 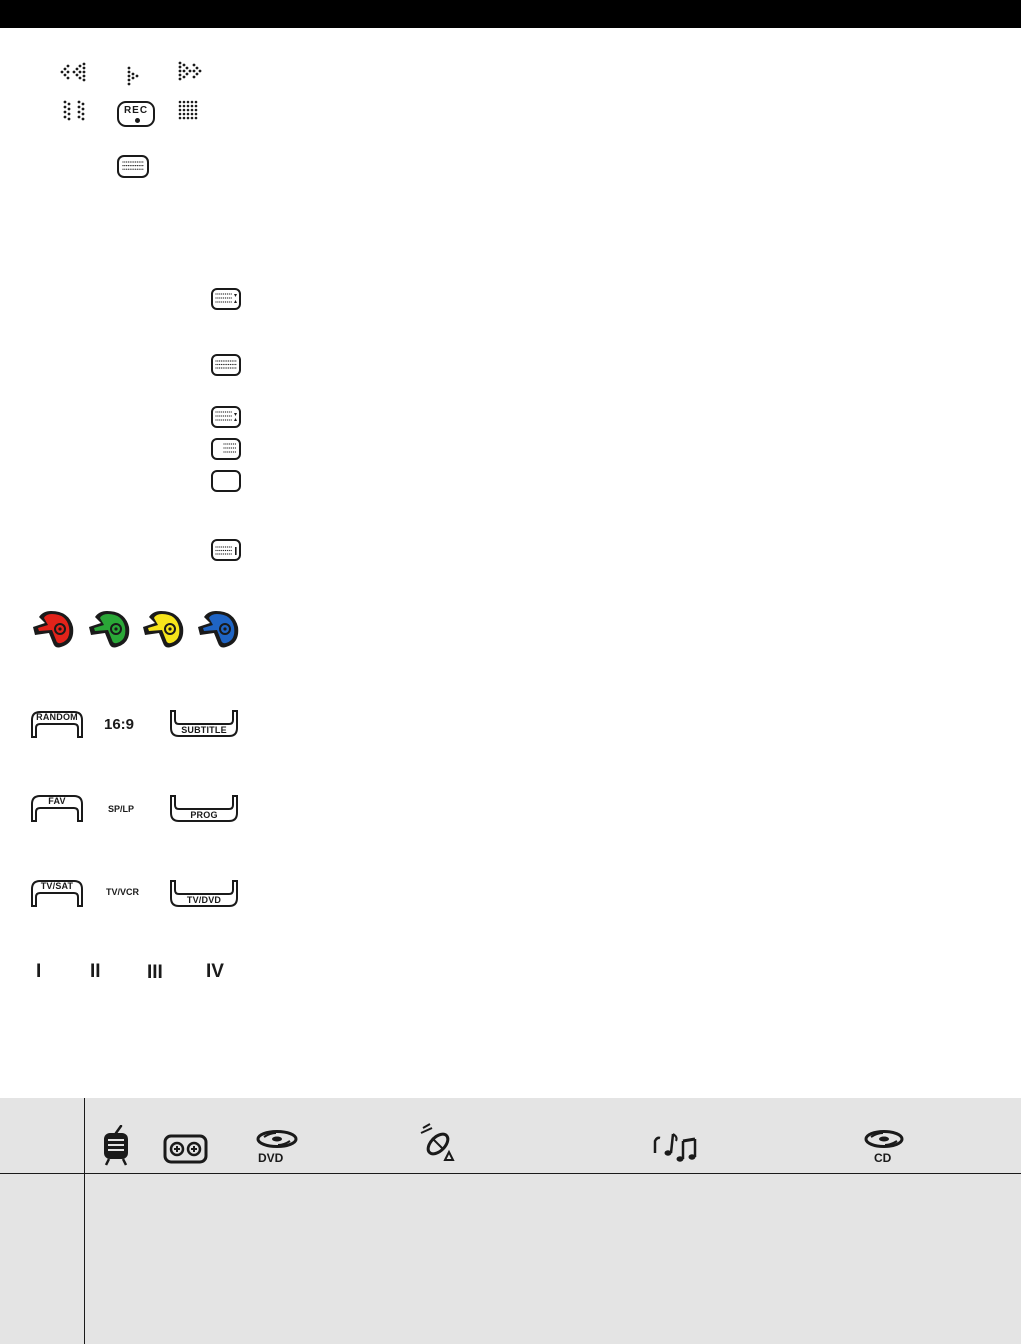 I want to click on key-i: I, so click(x=38, y=972).